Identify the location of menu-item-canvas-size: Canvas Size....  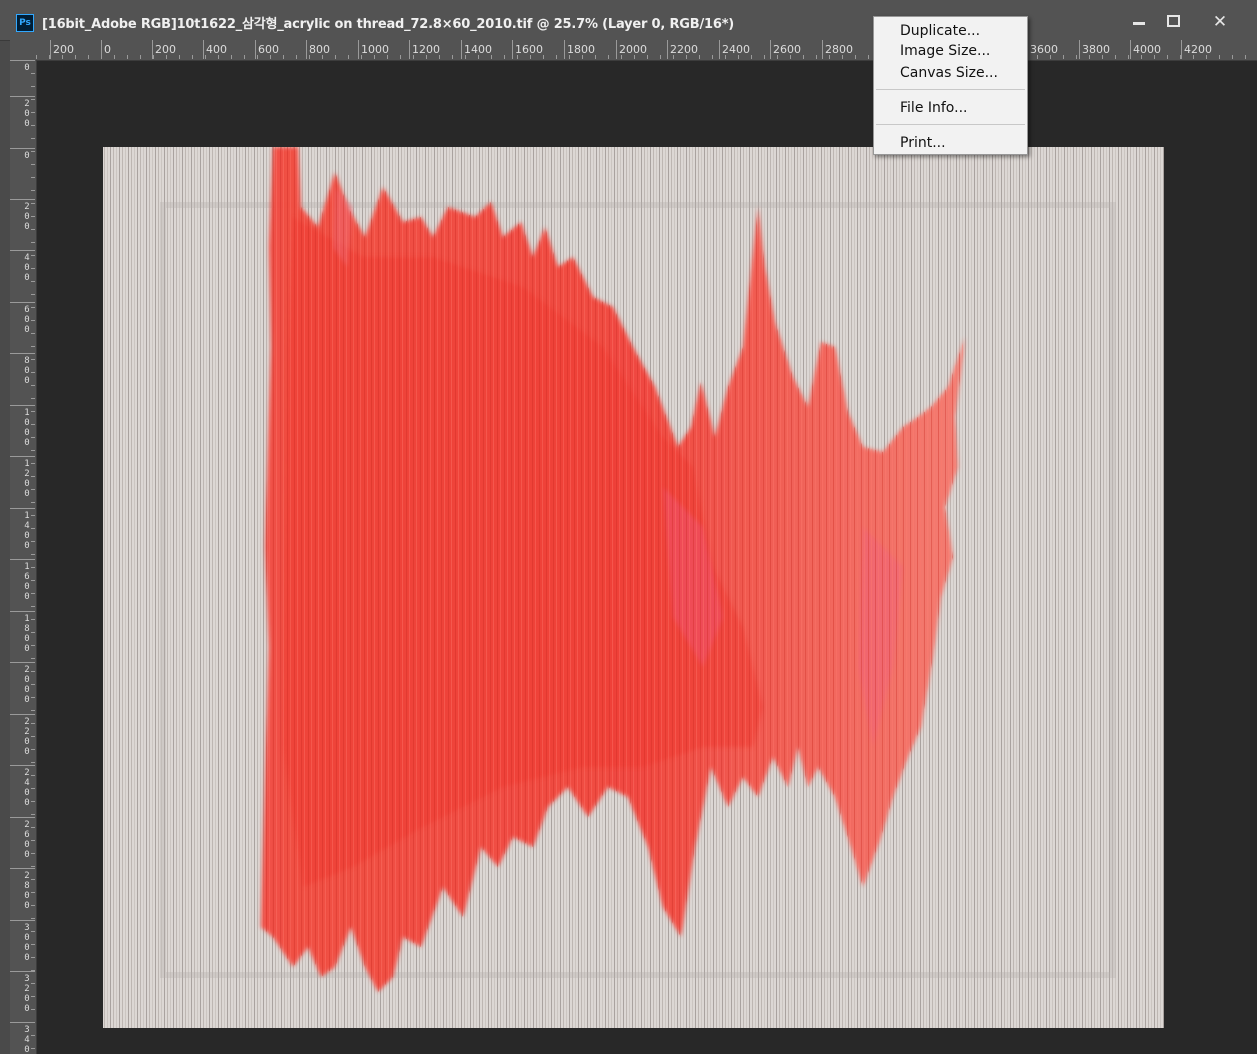
(950, 73).